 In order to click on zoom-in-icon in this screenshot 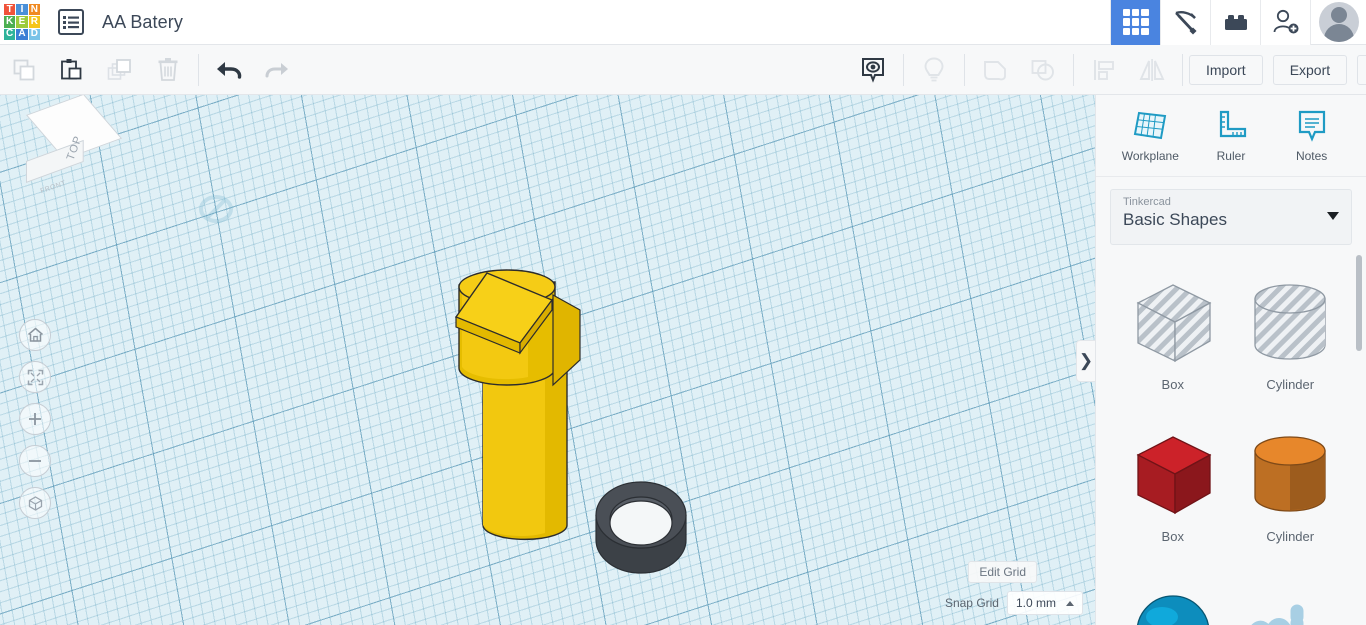, I will do `click(35, 419)`.